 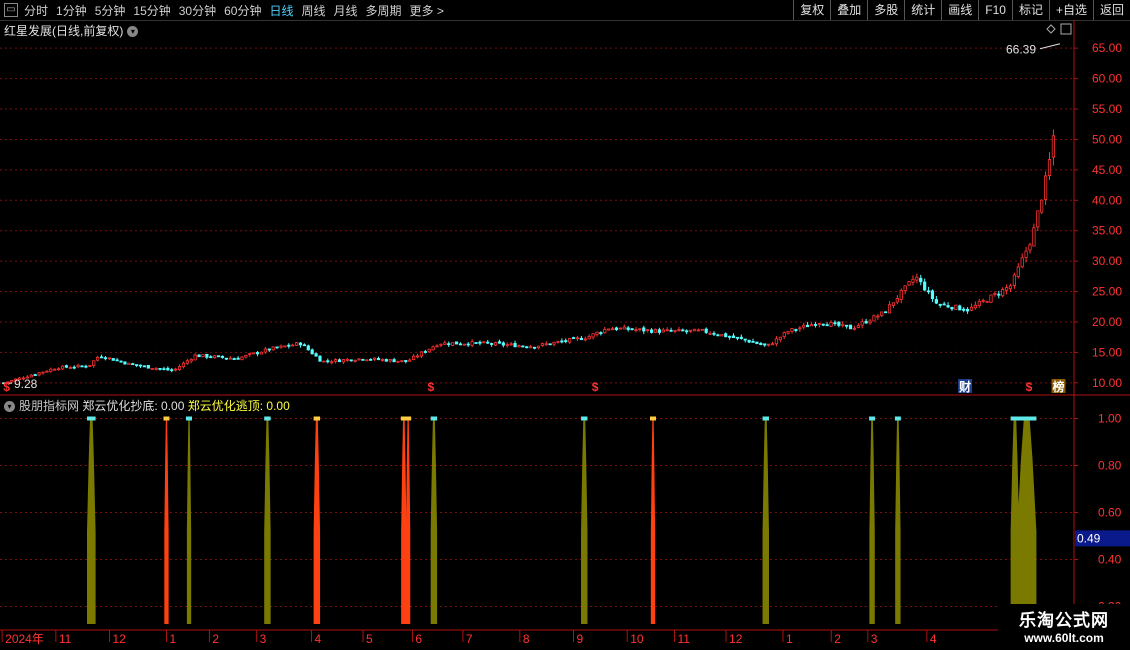 I want to click on time-axis-label: 1, so click(x=172, y=639).